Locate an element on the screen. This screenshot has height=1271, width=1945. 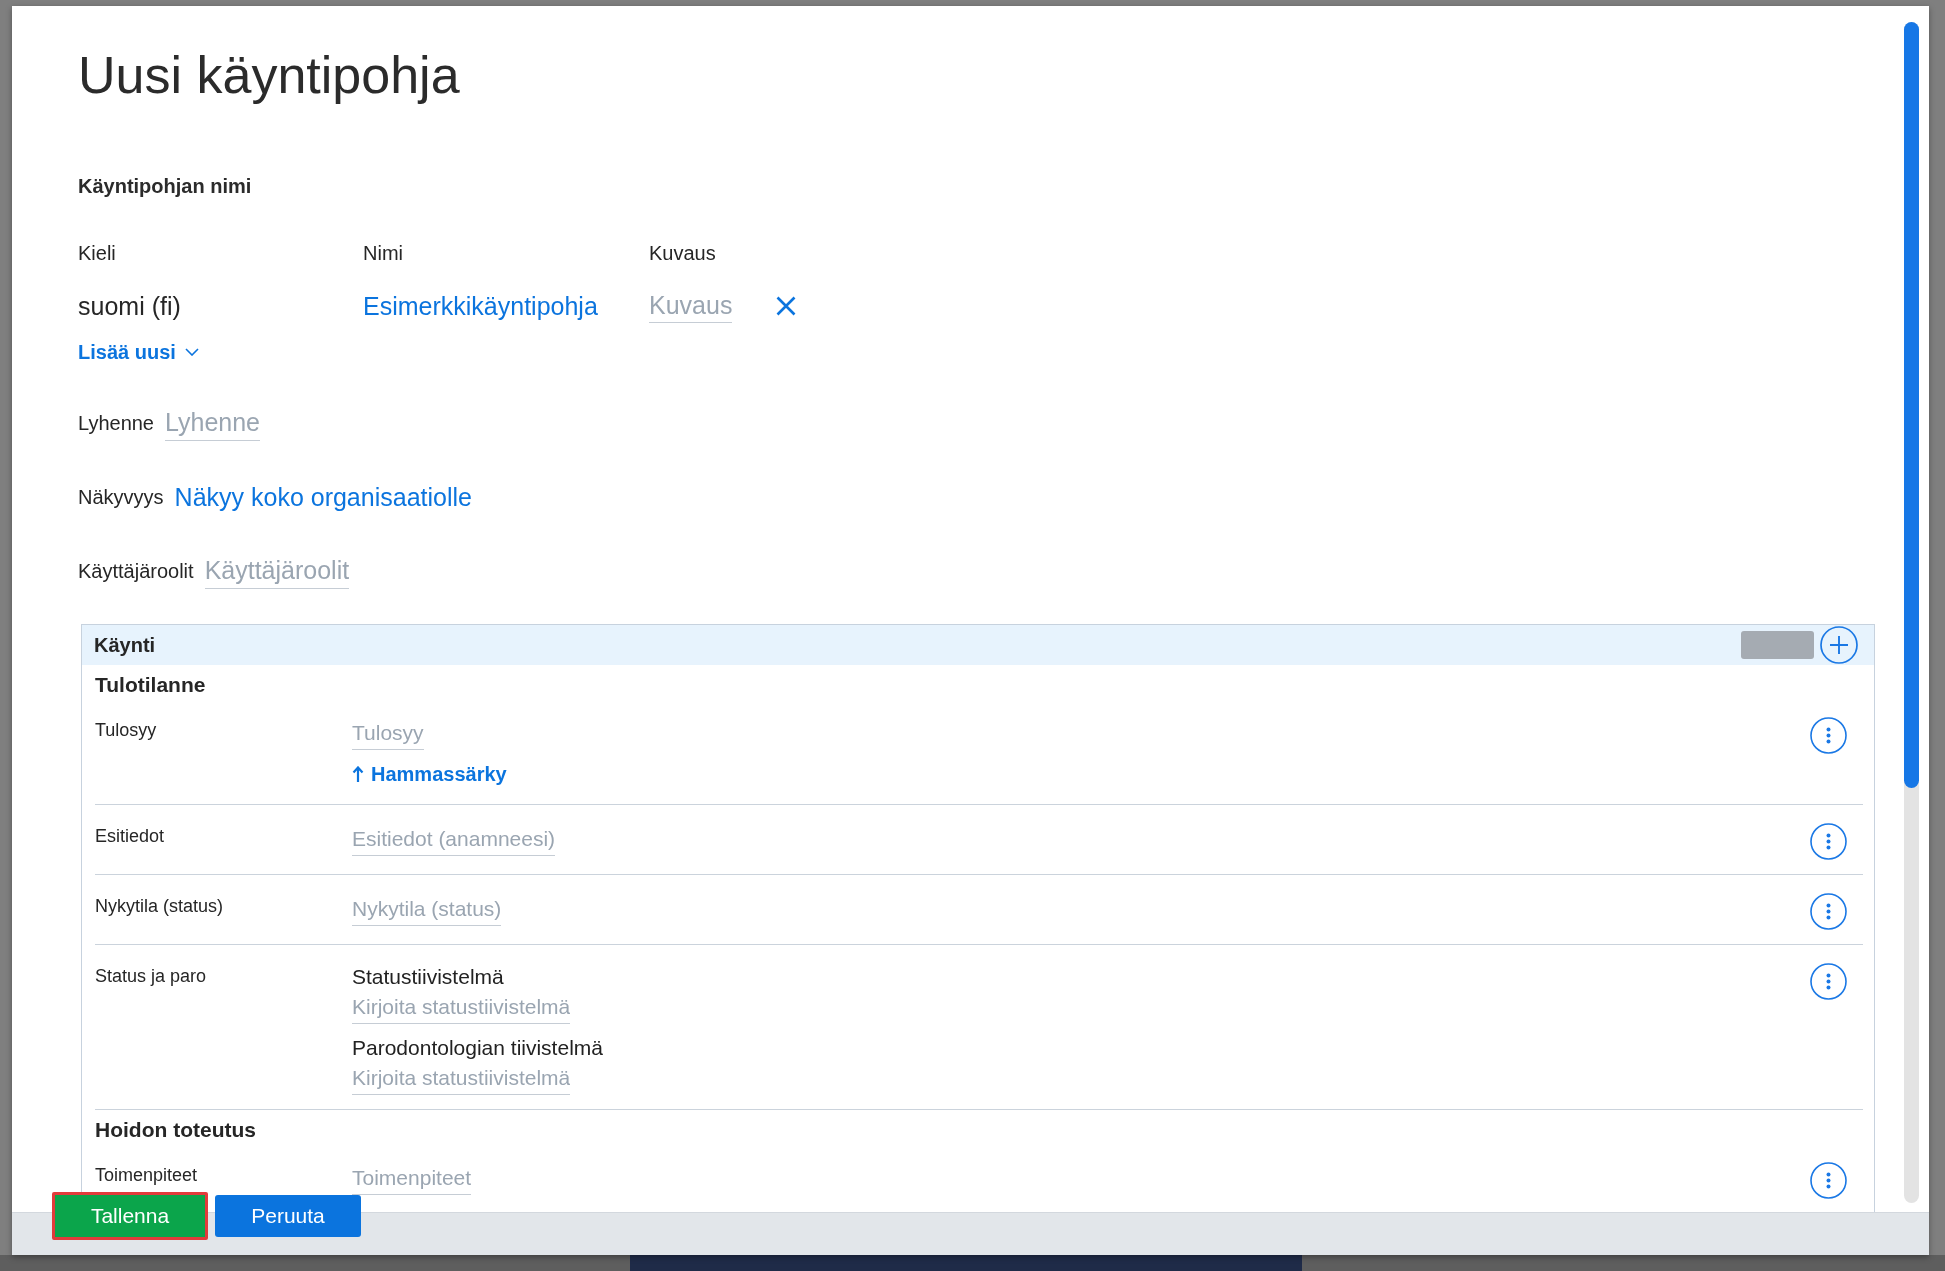
language-value: suomi (fi) is located at coordinates (129, 306).